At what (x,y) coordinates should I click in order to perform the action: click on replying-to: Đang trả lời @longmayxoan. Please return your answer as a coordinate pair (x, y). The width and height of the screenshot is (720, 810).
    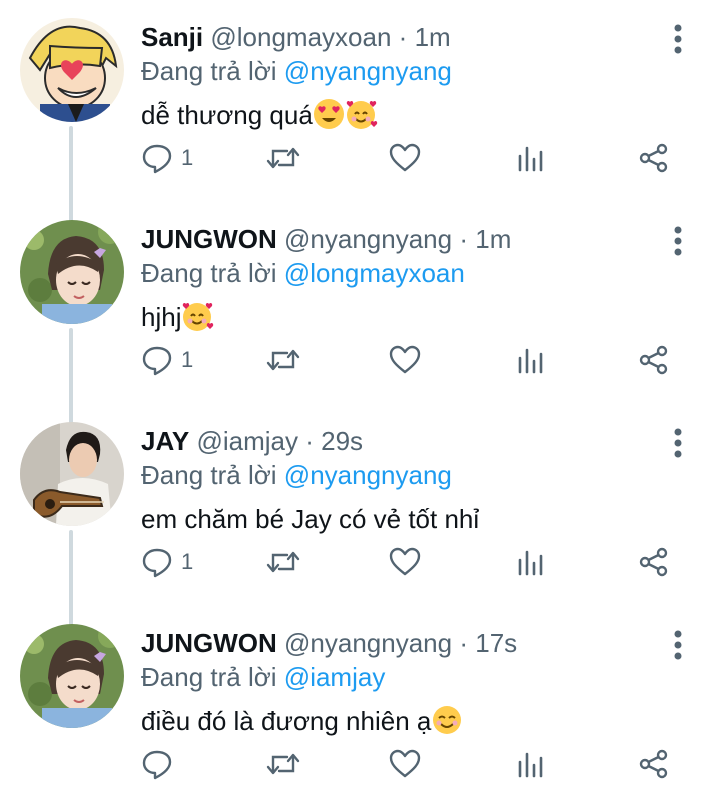
    Looking at the image, I should click on (303, 273).